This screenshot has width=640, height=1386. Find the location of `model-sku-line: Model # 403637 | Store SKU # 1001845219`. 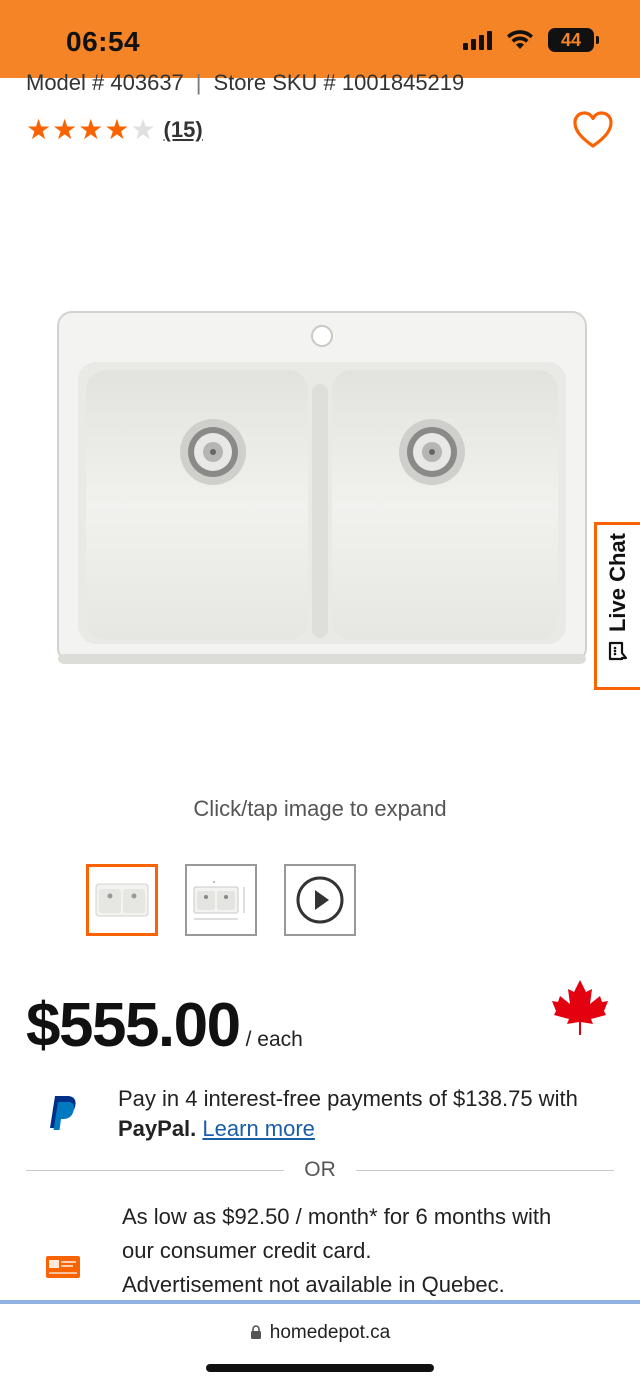

model-sku-line: Model # 403637 | Store SKU # 1001845219 is located at coordinates (245, 83).